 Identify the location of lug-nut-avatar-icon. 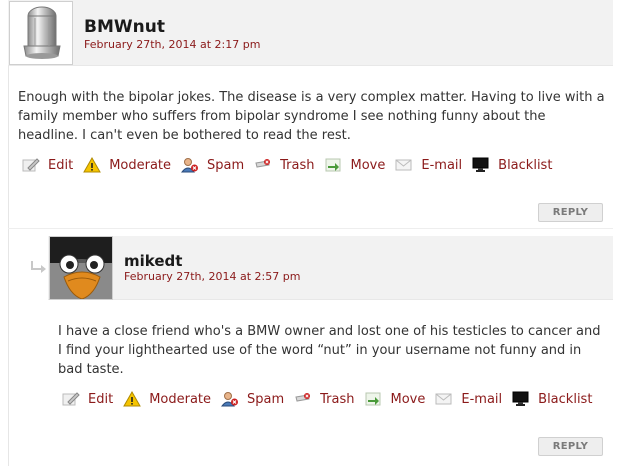
(41, 33).